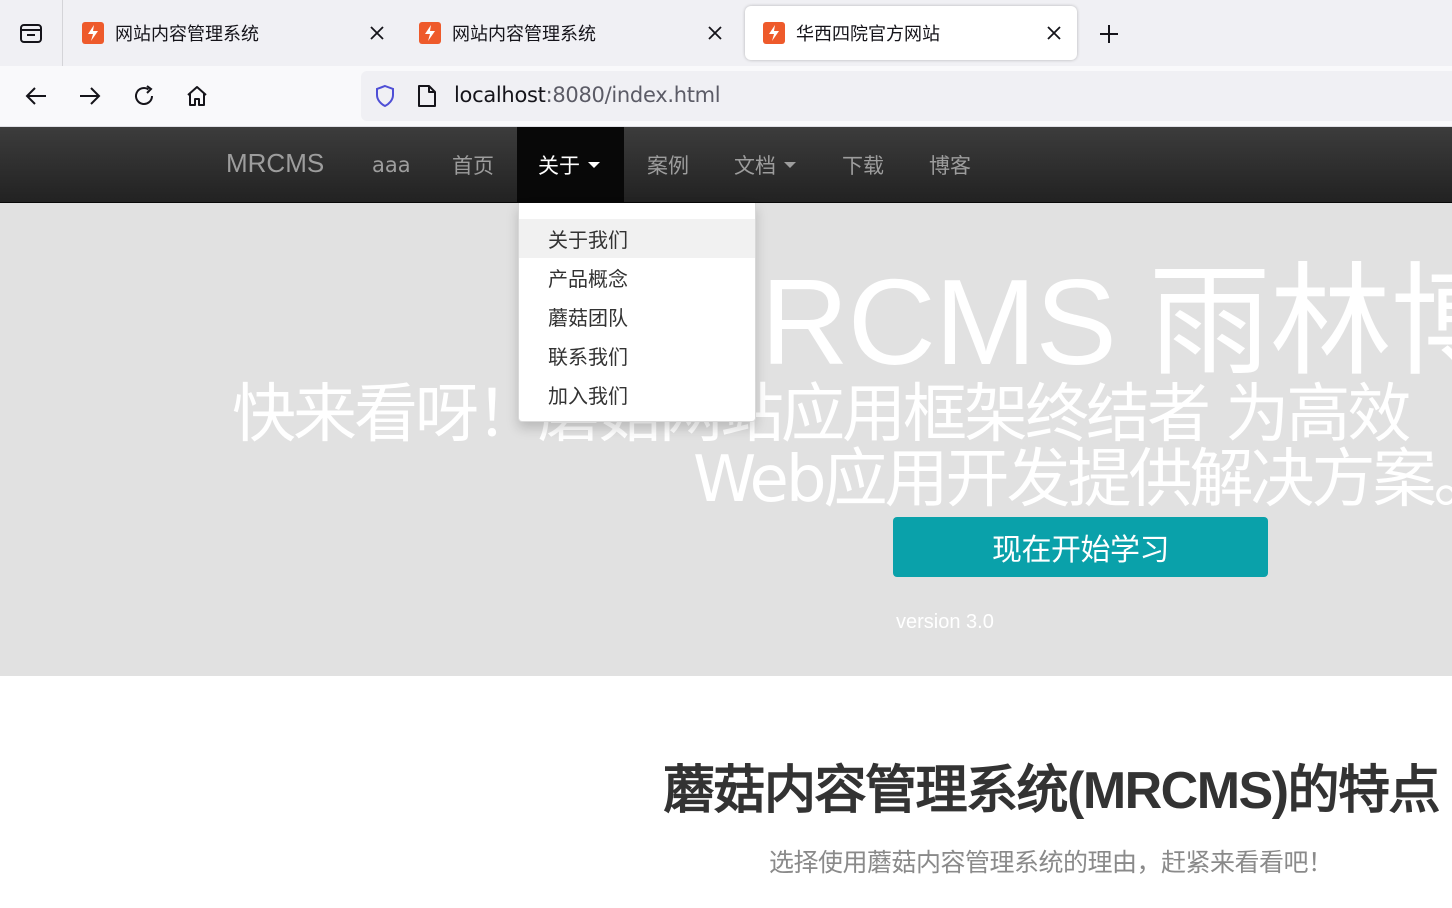 The image size is (1452, 908). What do you see at coordinates (945, 622) in the screenshot?
I see `version-label: version 3.0` at bounding box center [945, 622].